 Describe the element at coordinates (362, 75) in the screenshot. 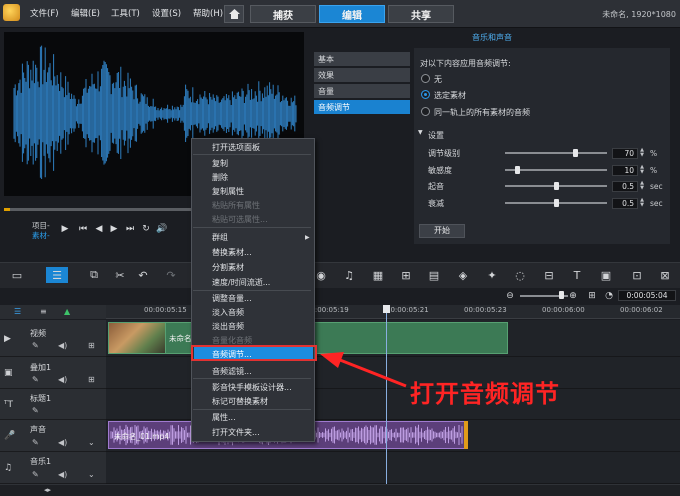

I see `tab-effects: 效果` at that location.